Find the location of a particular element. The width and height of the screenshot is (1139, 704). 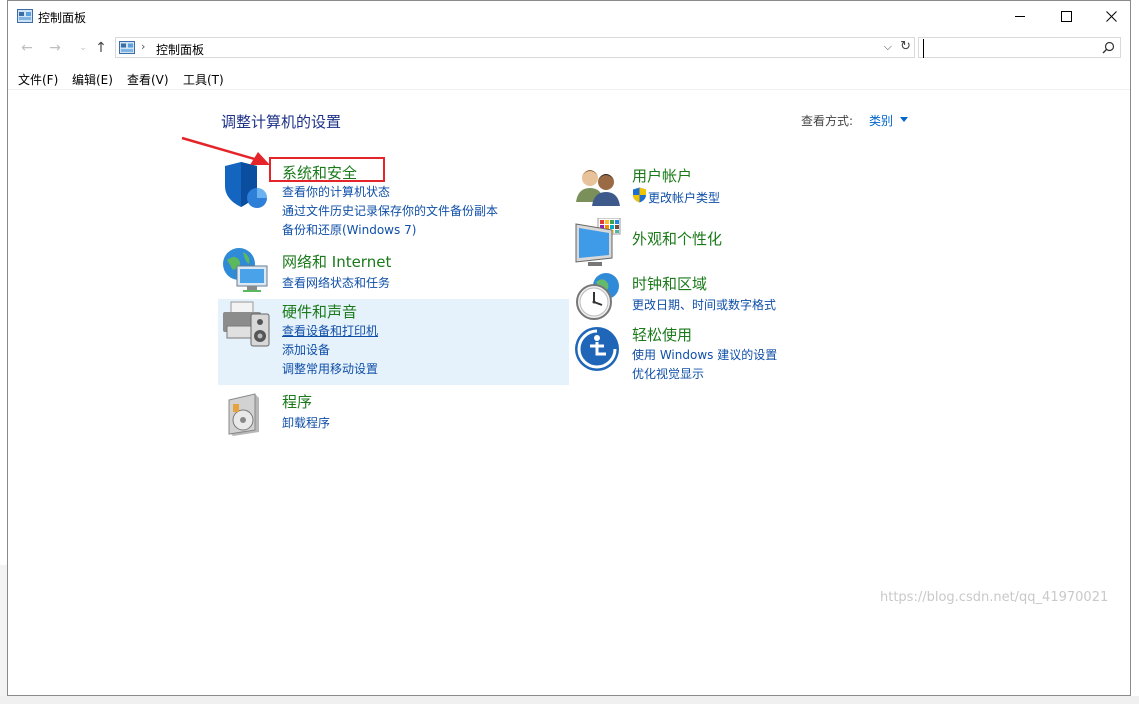

window-title: 控制面板 is located at coordinates (62, 18).